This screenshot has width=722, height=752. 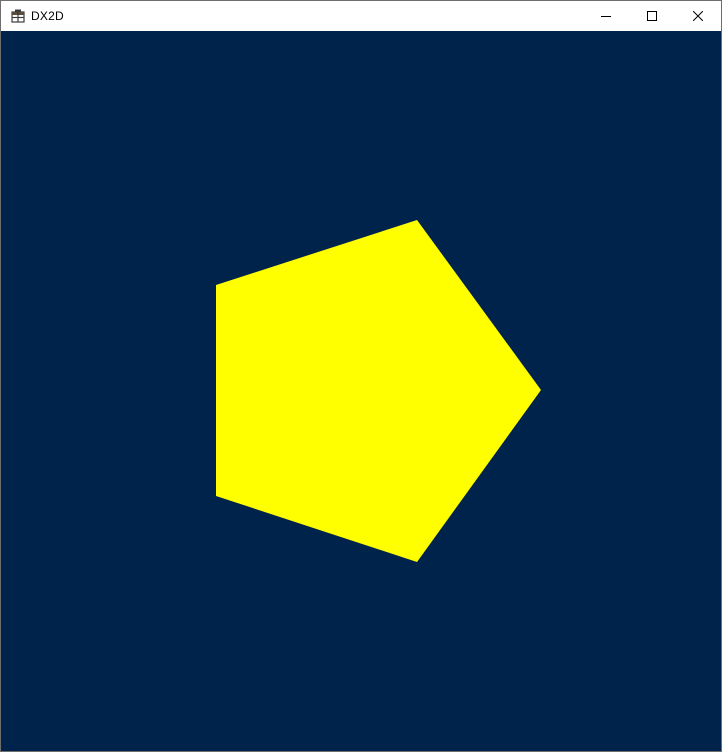 I want to click on close-button, so click(x=698, y=16).